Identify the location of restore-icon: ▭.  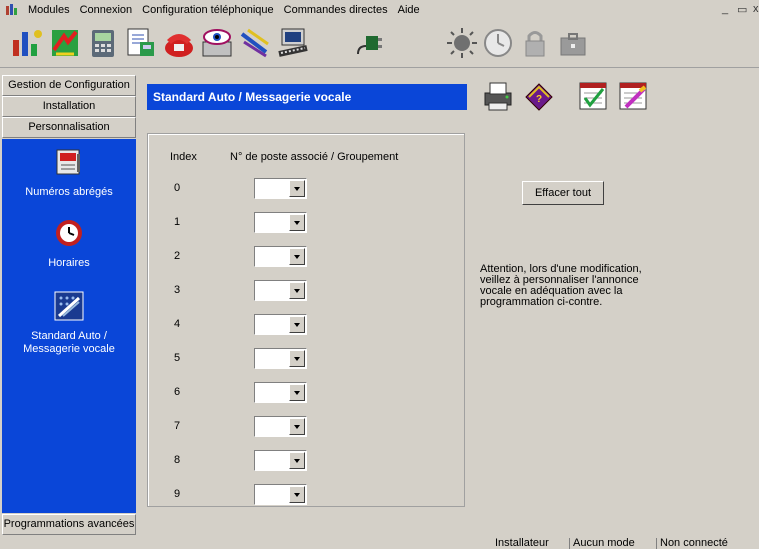
(742, 9).